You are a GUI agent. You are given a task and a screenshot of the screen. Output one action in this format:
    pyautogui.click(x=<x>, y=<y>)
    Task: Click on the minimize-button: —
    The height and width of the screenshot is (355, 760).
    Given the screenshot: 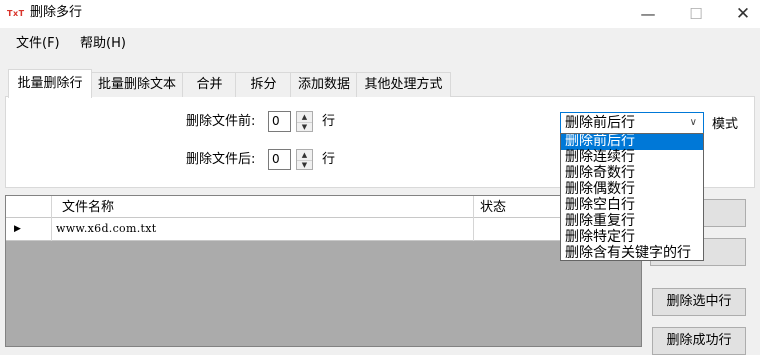 What is the action you would take?
    pyautogui.click(x=648, y=14)
    